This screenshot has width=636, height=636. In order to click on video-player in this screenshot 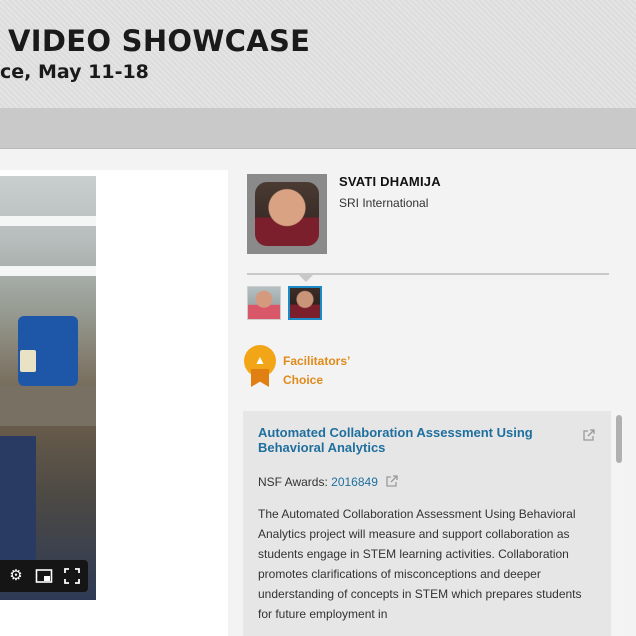, I will do `click(48, 388)`.